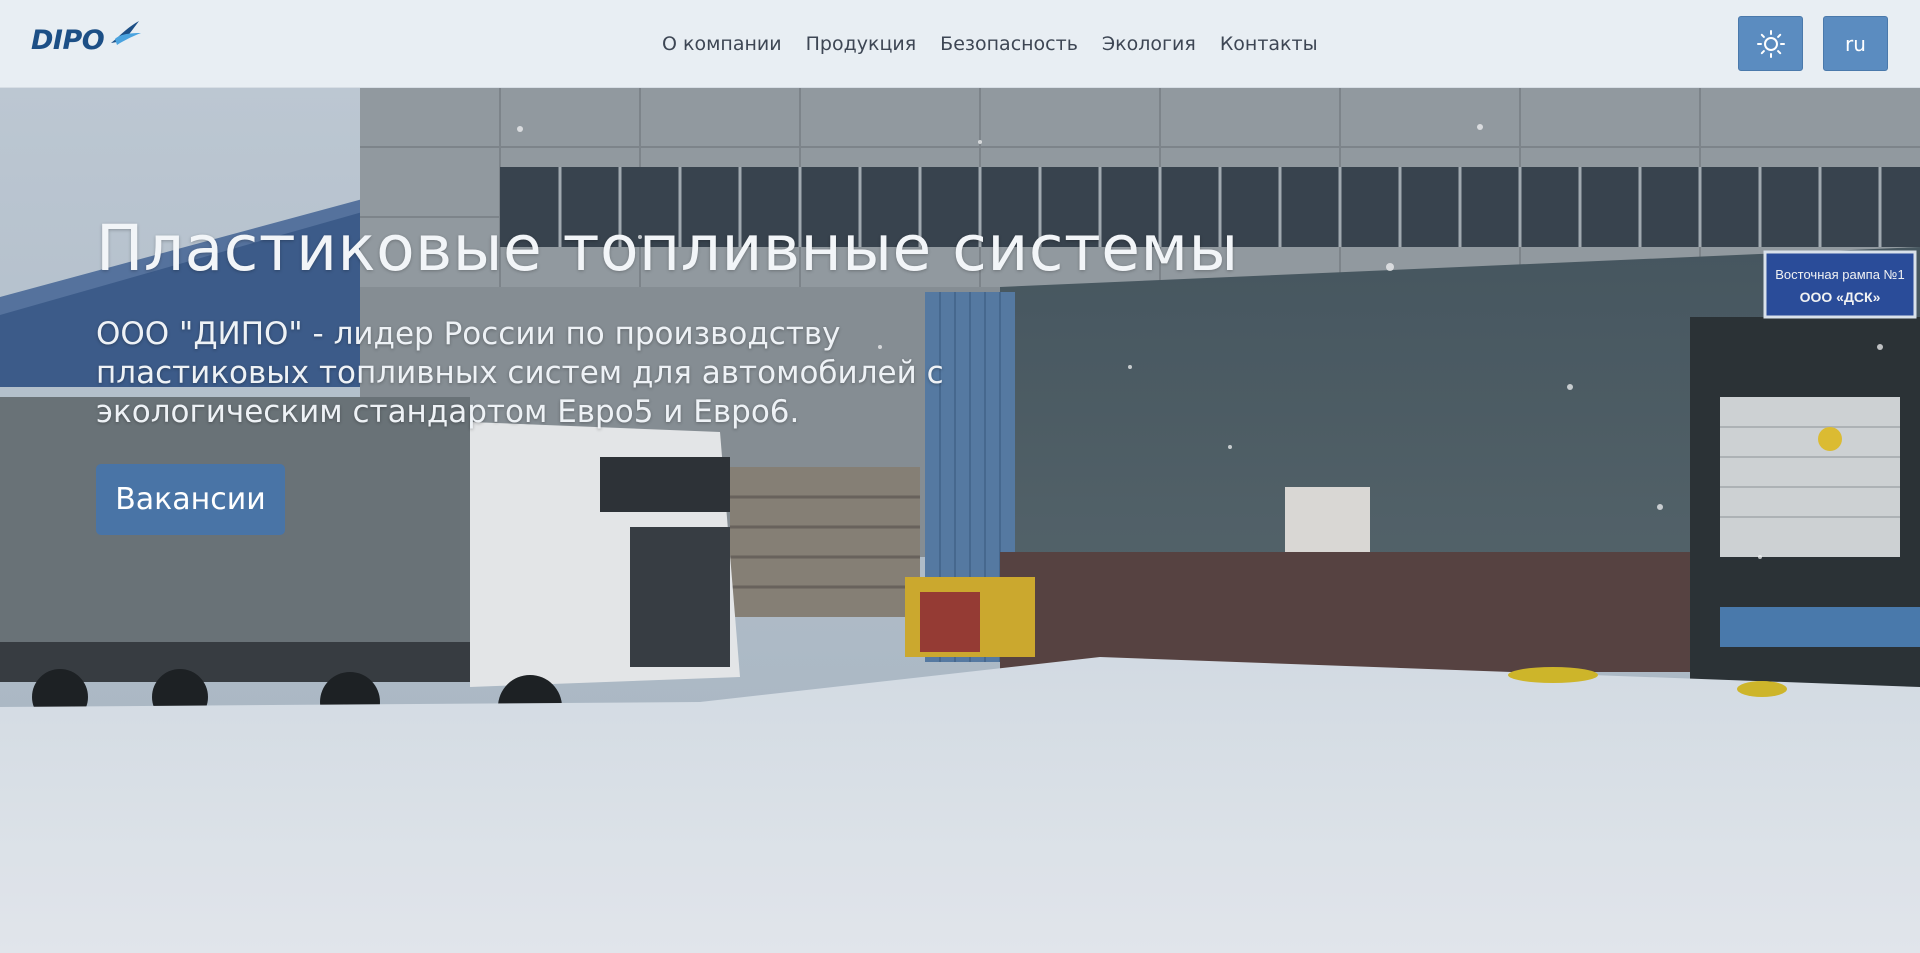 The width and height of the screenshot is (1920, 953). I want to click on theme-toggle-button, so click(1770, 43).